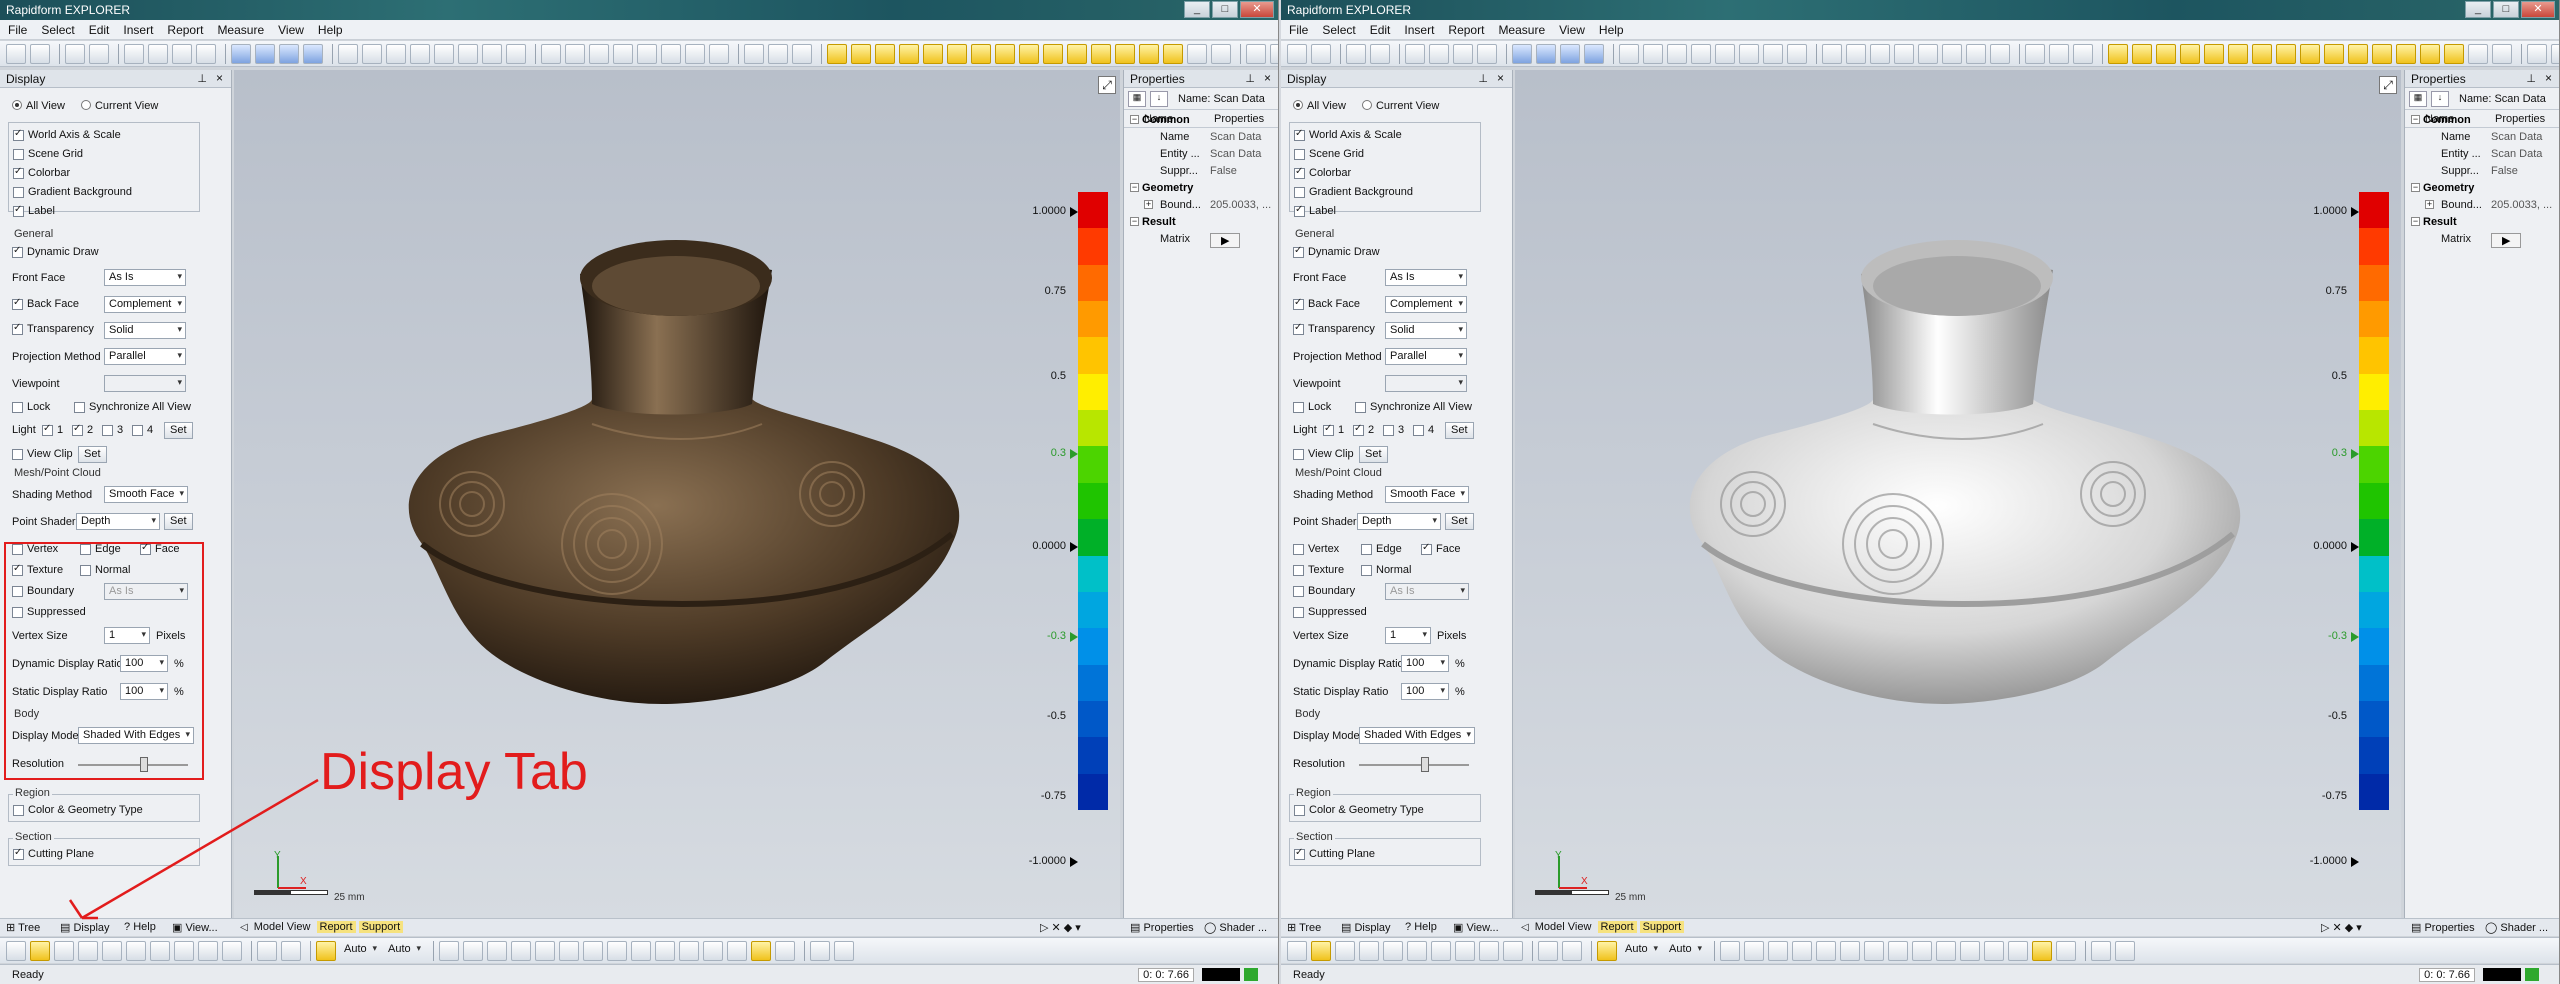 The image size is (2560, 984). Describe the element at coordinates (1489, 950) in the screenshot. I see `bottom-tool-8-icon` at that location.